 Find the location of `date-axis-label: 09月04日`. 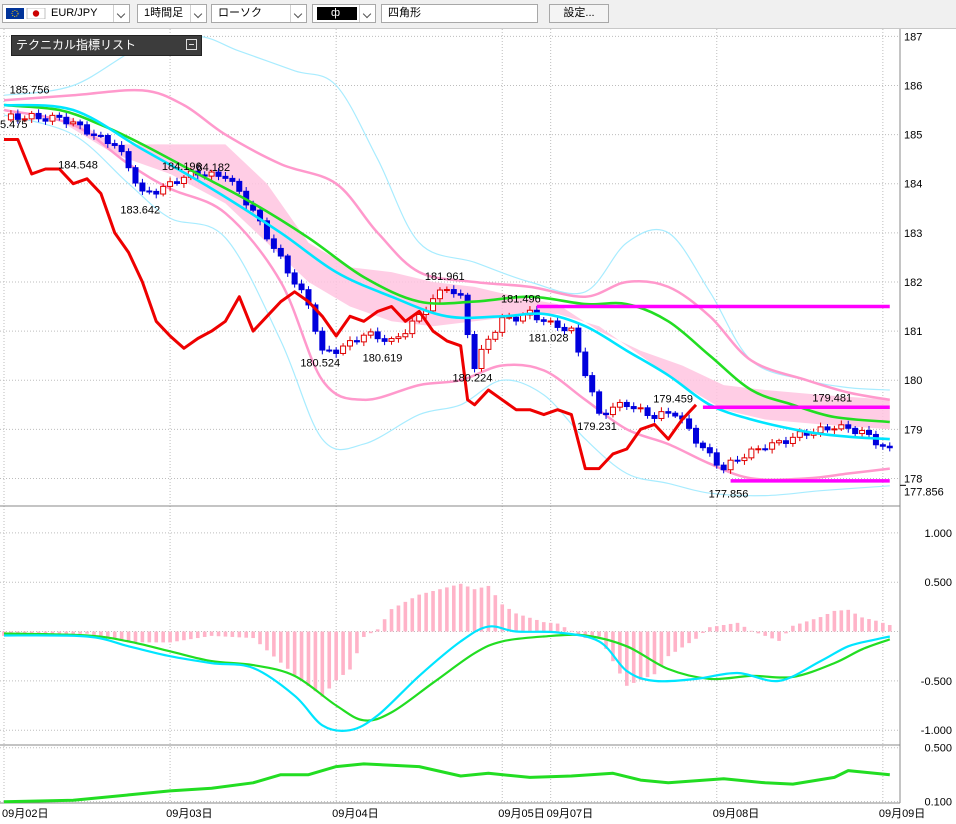

date-axis-label: 09月04日 is located at coordinates (355, 814).